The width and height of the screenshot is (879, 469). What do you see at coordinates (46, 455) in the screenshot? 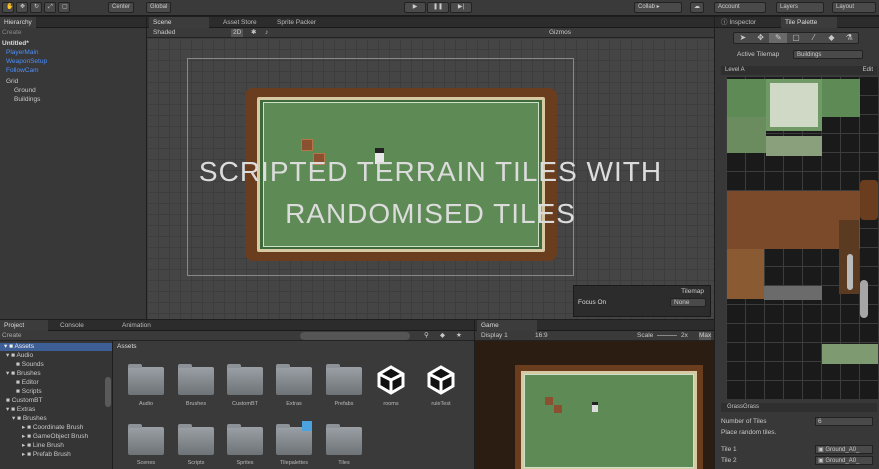
I see `tree-item: ▸ ■ Prefab Brush` at bounding box center [46, 455].